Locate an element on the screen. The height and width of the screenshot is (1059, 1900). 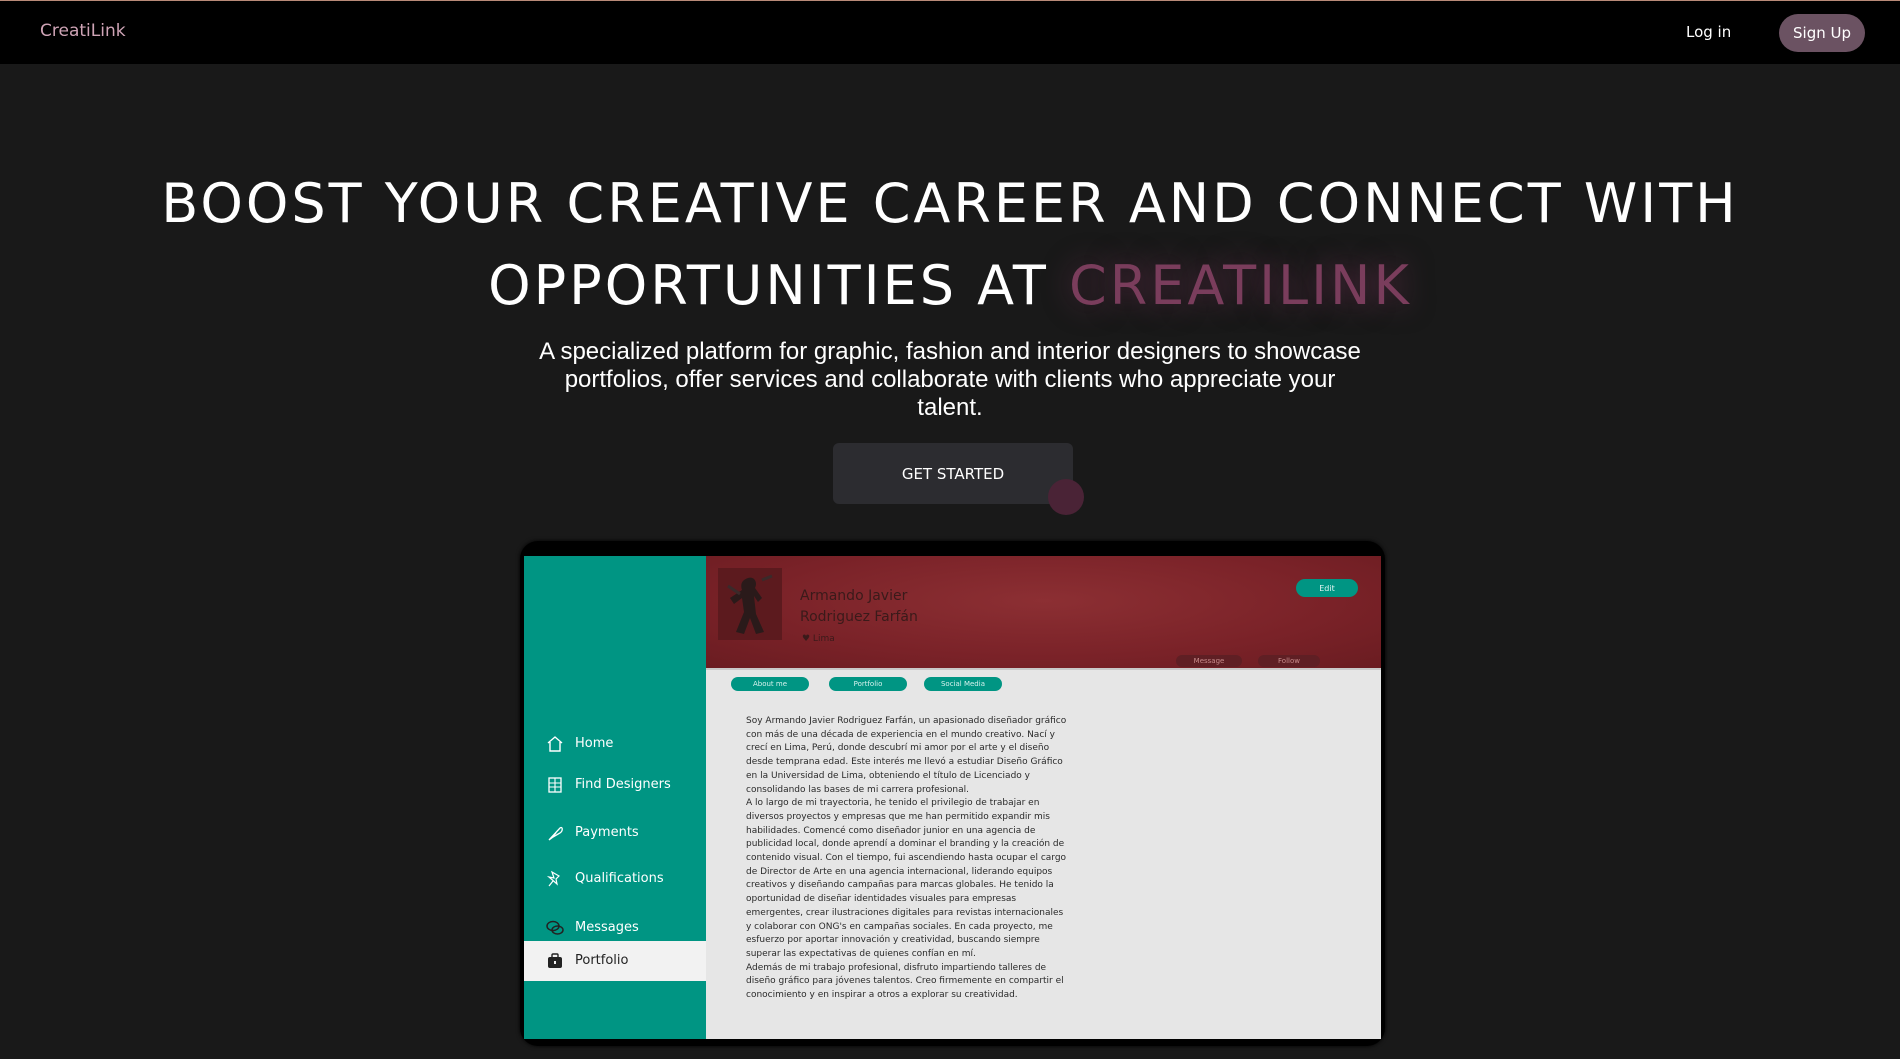
sidebar-item-qualifications: Qualifications is located at coordinates (615, 879).